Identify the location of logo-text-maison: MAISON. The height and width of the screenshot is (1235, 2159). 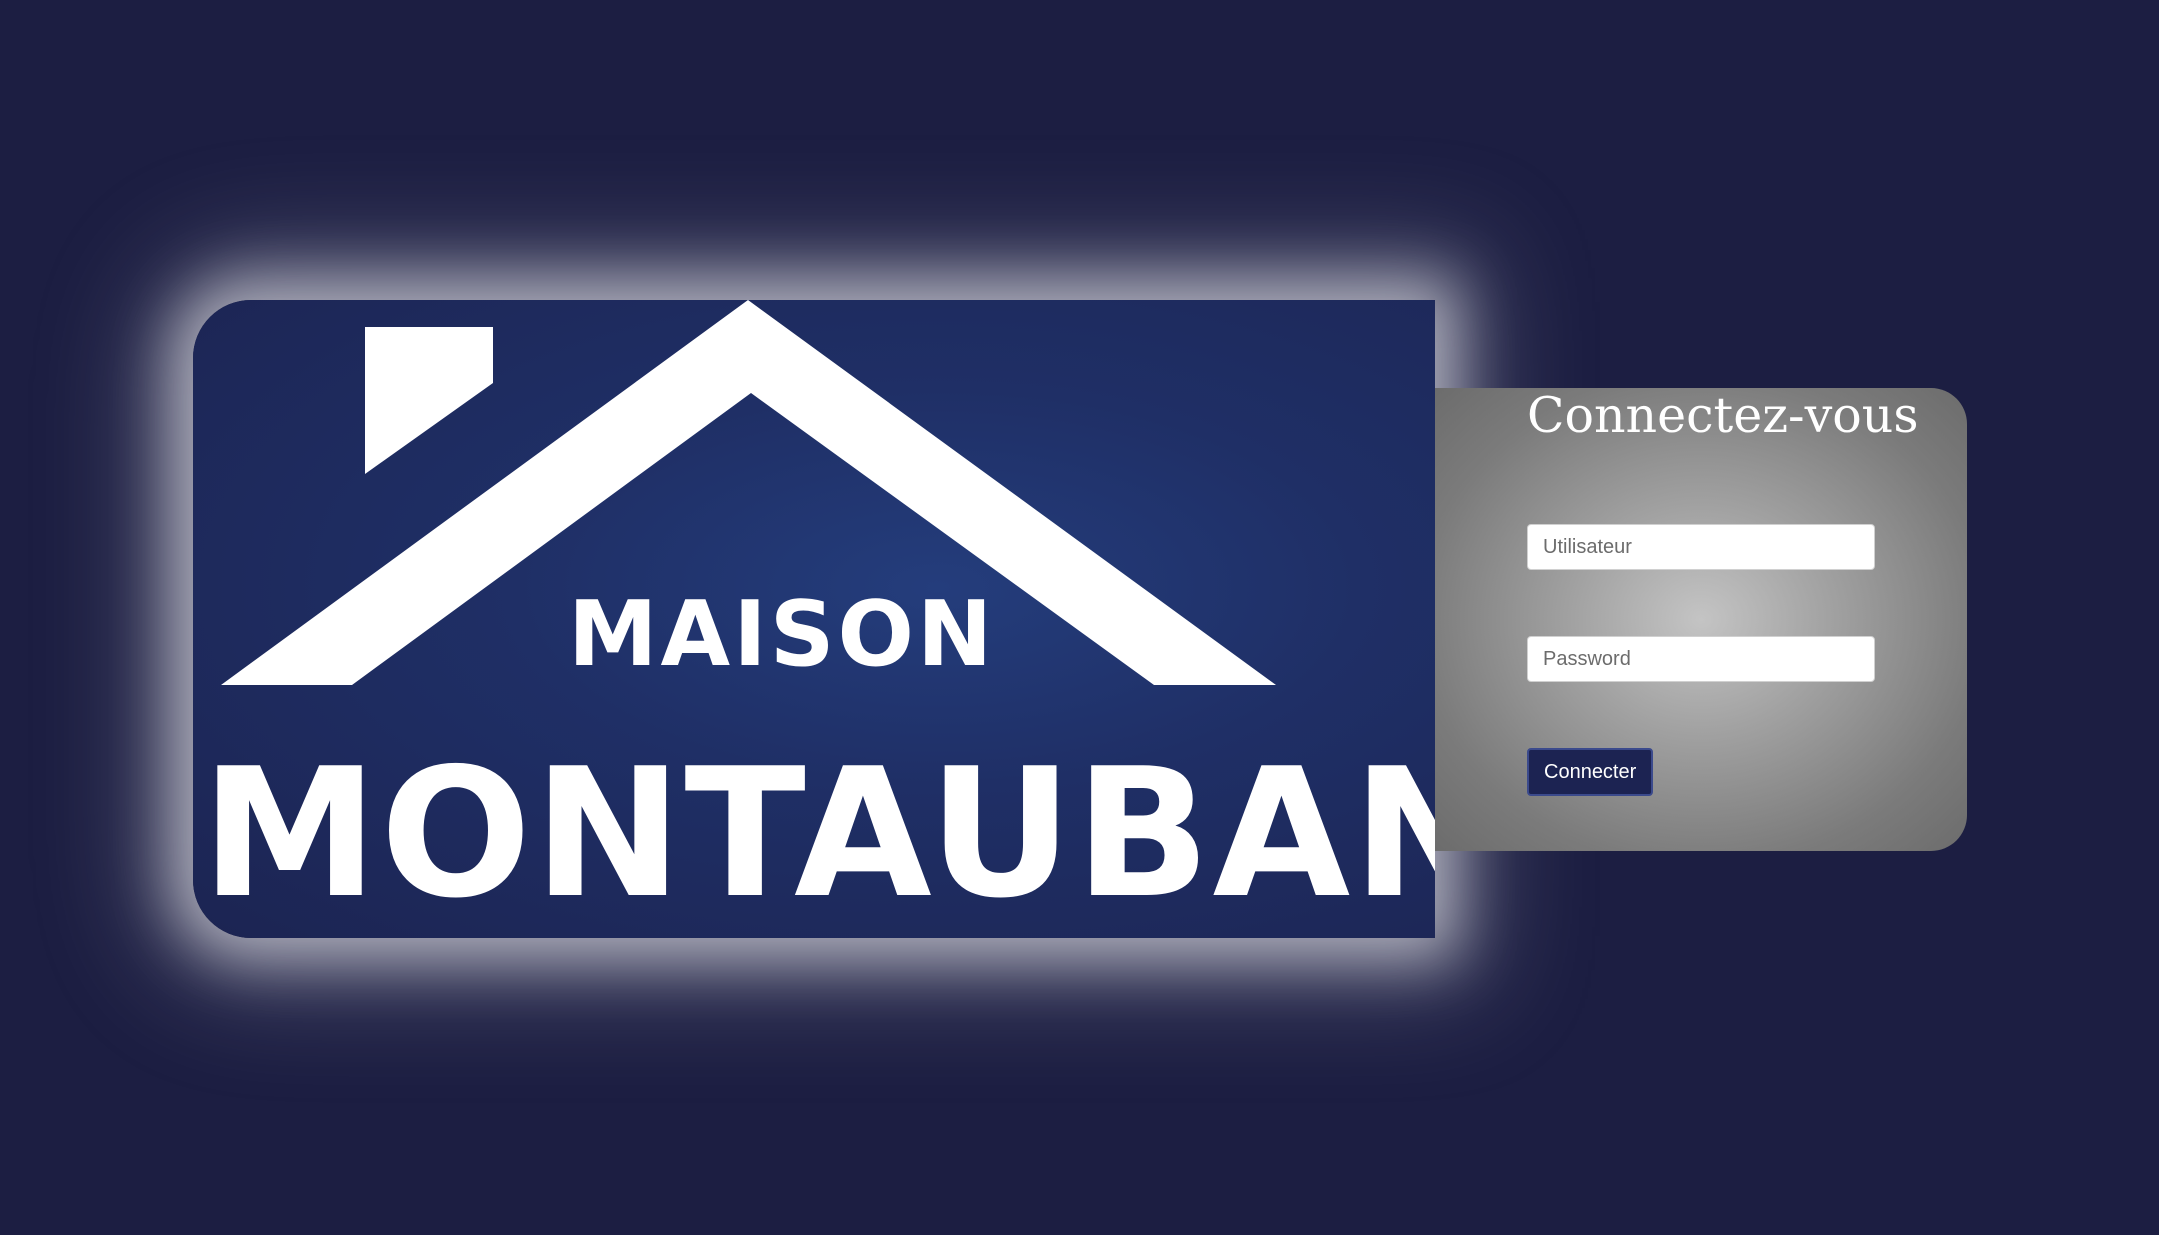
(782, 634).